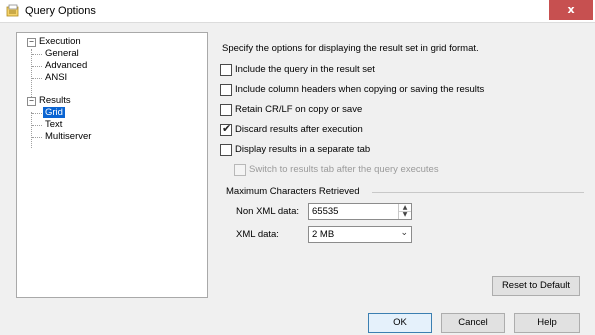 The image size is (595, 335). What do you see at coordinates (400, 323) in the screenshot?
I see `ok-button: OK` at bounding box center [400, 323].